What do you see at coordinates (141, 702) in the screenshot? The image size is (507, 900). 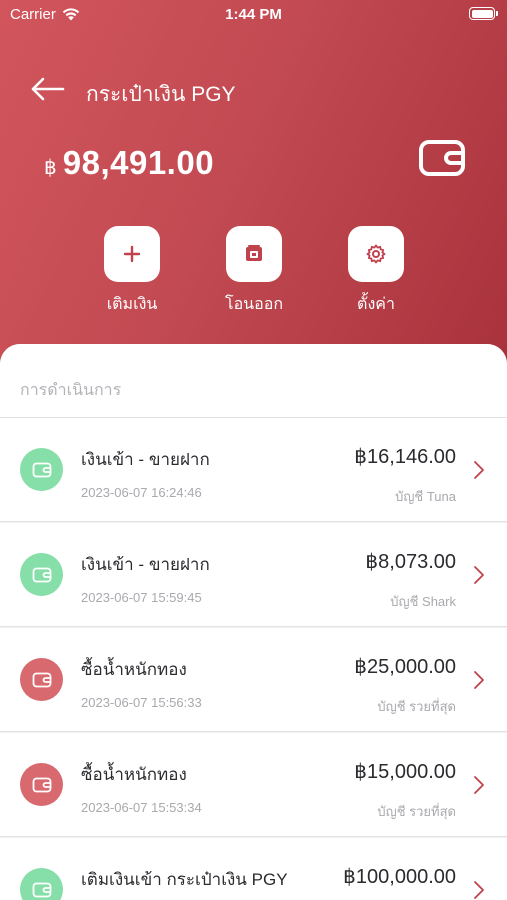 I see `transaction-date: 2023-06-07 15:56:33` at bounding box center [141, 702].